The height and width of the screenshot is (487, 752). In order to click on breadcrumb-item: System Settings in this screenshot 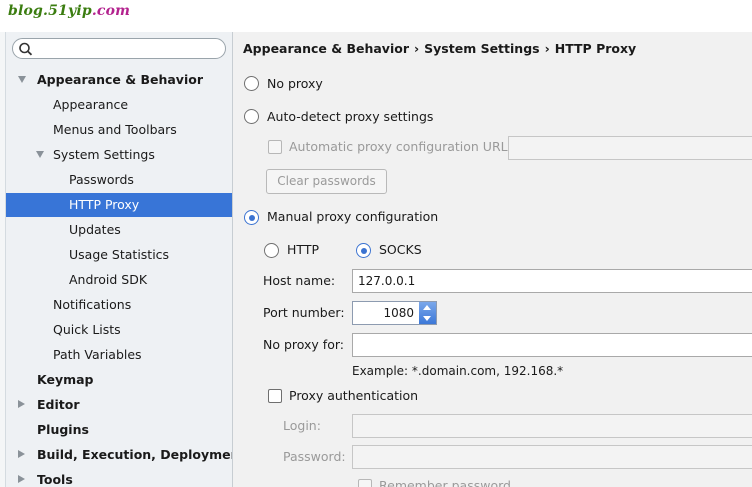, I will do `click(482, 48)`.